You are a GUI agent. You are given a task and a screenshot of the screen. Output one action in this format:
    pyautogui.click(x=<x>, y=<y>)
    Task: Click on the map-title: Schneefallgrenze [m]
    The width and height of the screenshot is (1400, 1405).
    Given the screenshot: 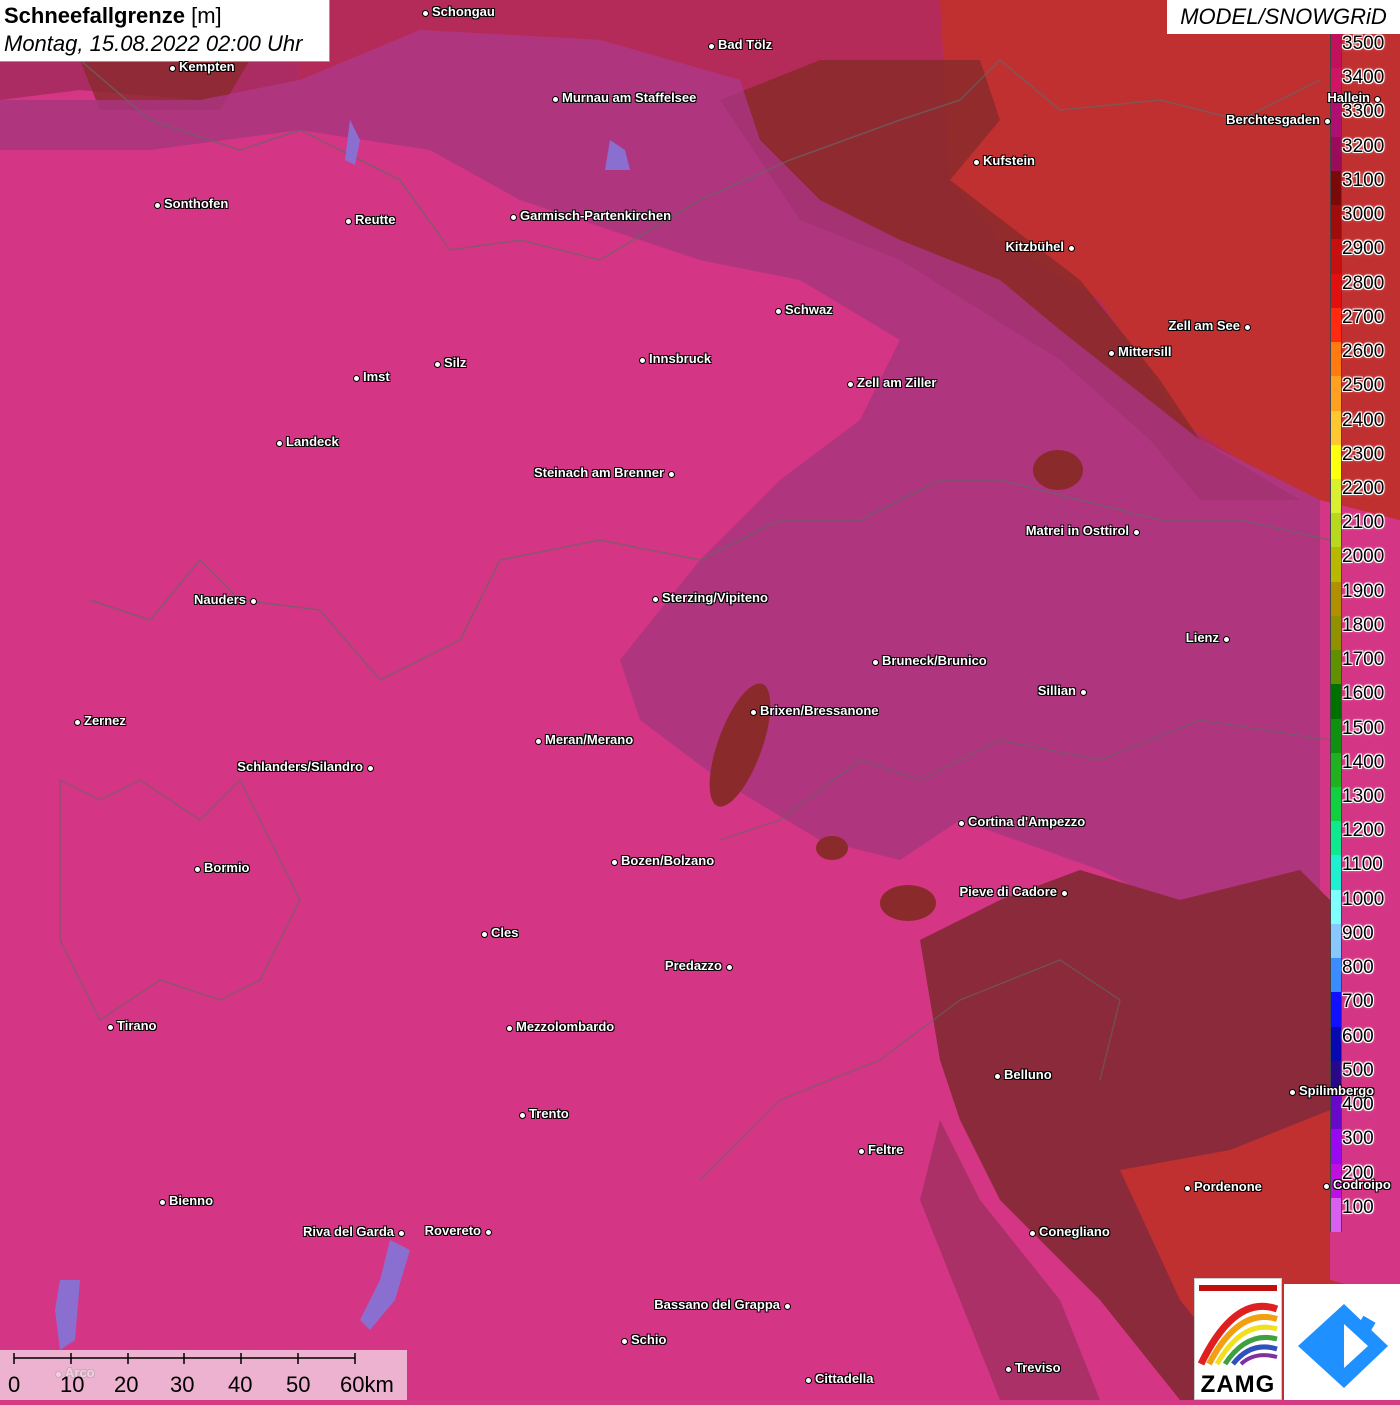 What is the action you would take?
    pyautogui.click(x=164, y=16)
    